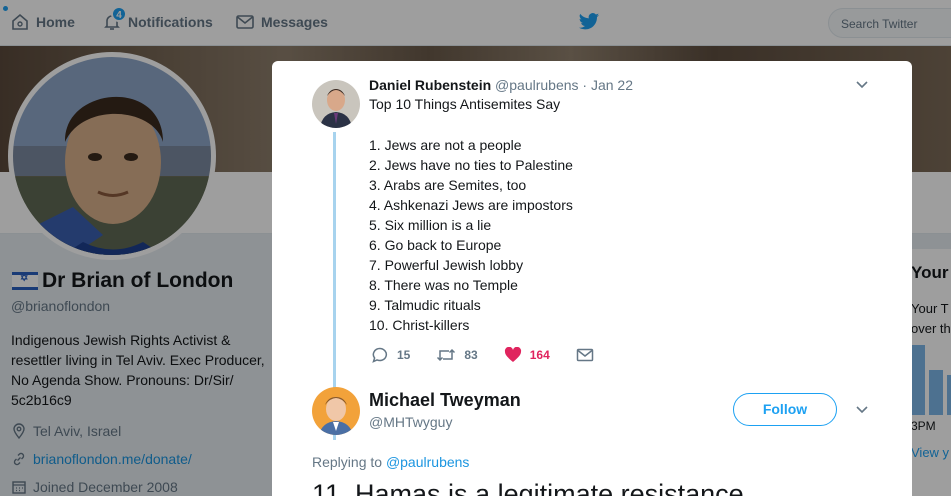 The height and width of the screenshot is (496, 951). Describe the element at coordinates (539, 355) in the screenshot. I see `like-count: 164` at that location.